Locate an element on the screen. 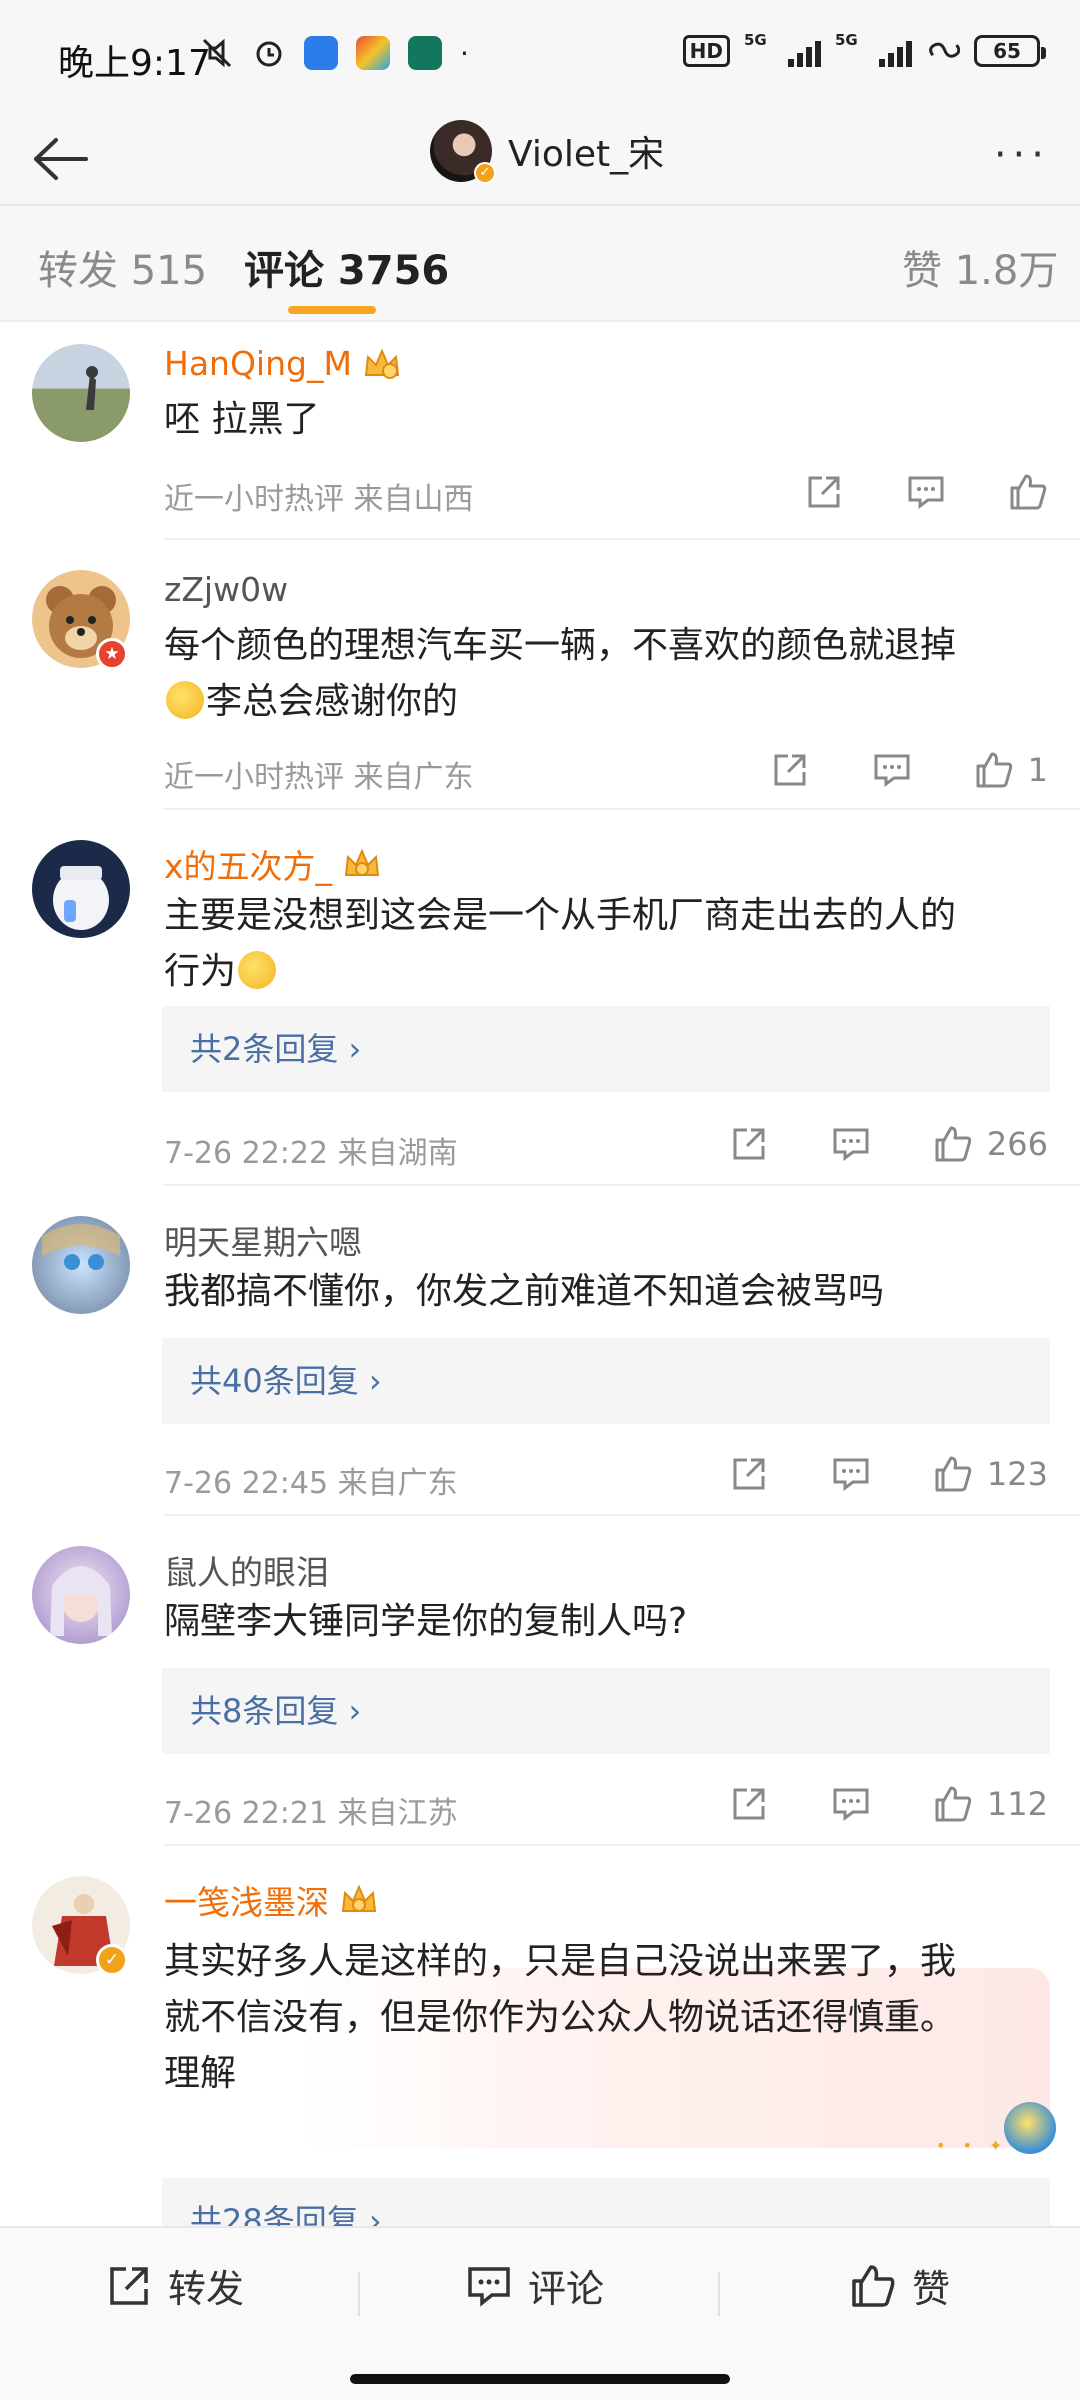 The width and height of the screenshot is (1080, 2400). status-right: HD 5G 5G 65 is located at coordinates (864, 49).